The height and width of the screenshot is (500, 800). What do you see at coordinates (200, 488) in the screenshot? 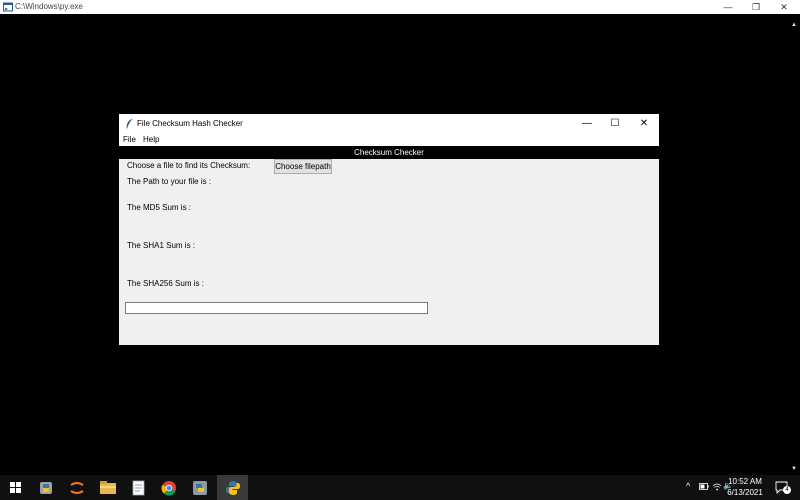
I see `python-launcher-icon` at bounding box center [200, 488].